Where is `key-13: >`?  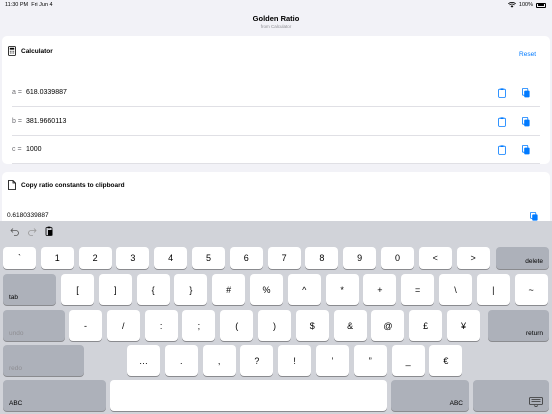 key-13: > is located at coordinates (473, 258).